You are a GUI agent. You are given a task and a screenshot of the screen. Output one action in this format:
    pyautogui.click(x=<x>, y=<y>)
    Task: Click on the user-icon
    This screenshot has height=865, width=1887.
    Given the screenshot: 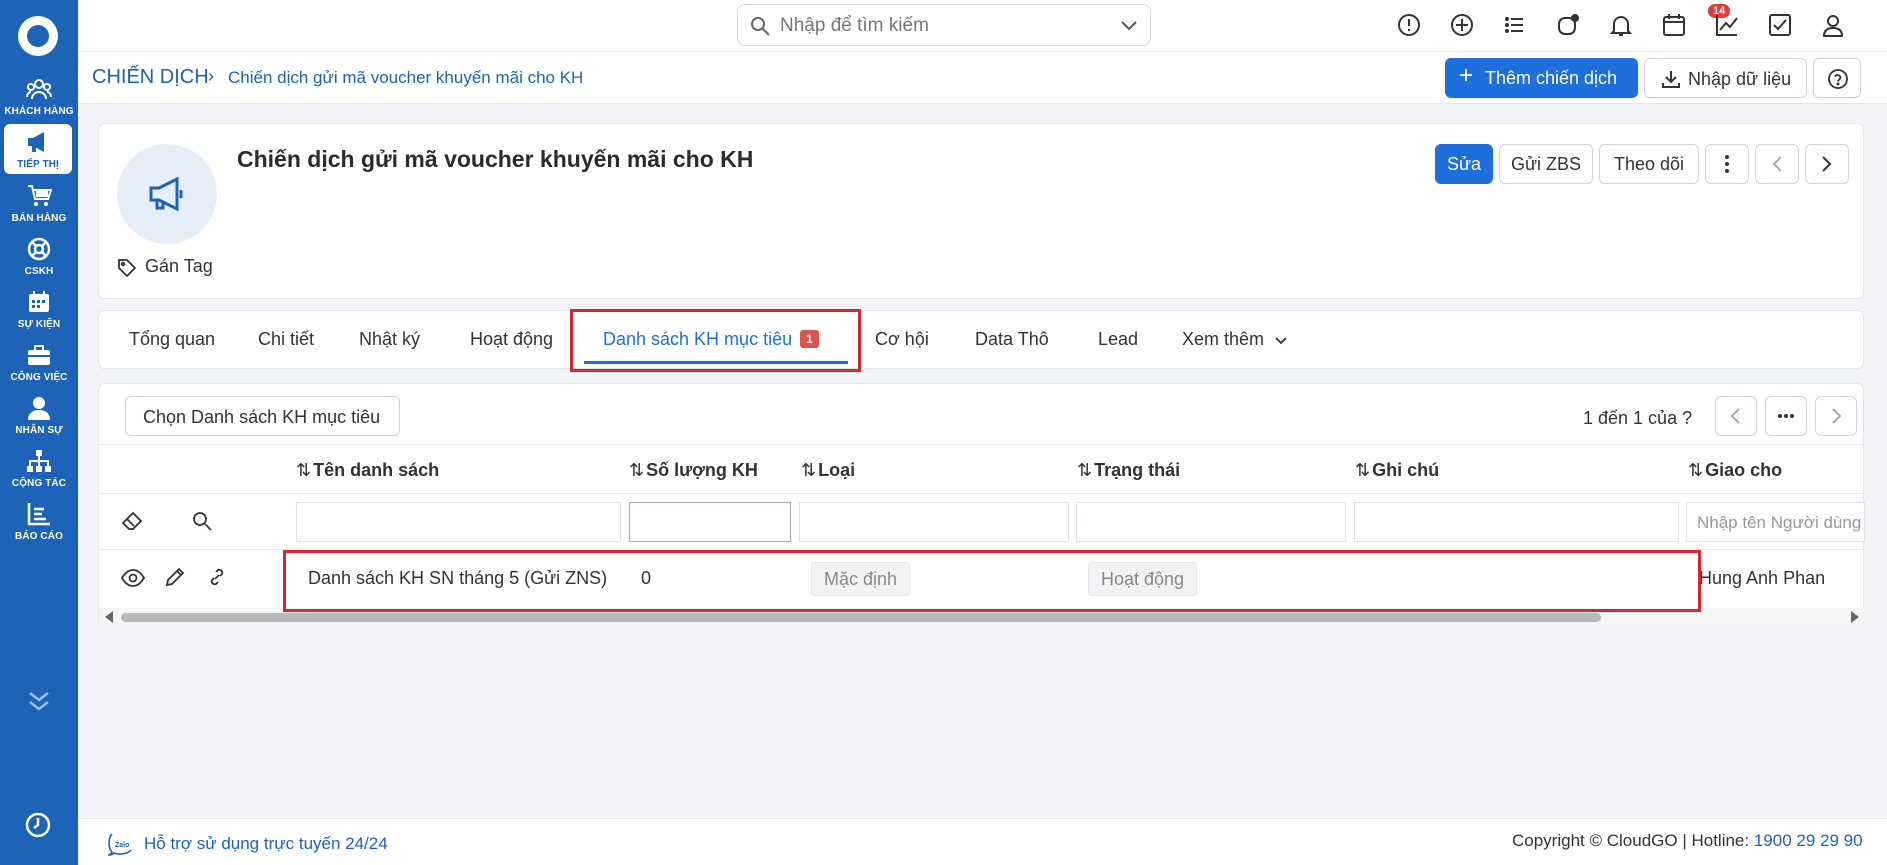 What is the action you would take?
    pyautogui.click(x=1833, y=25)
    